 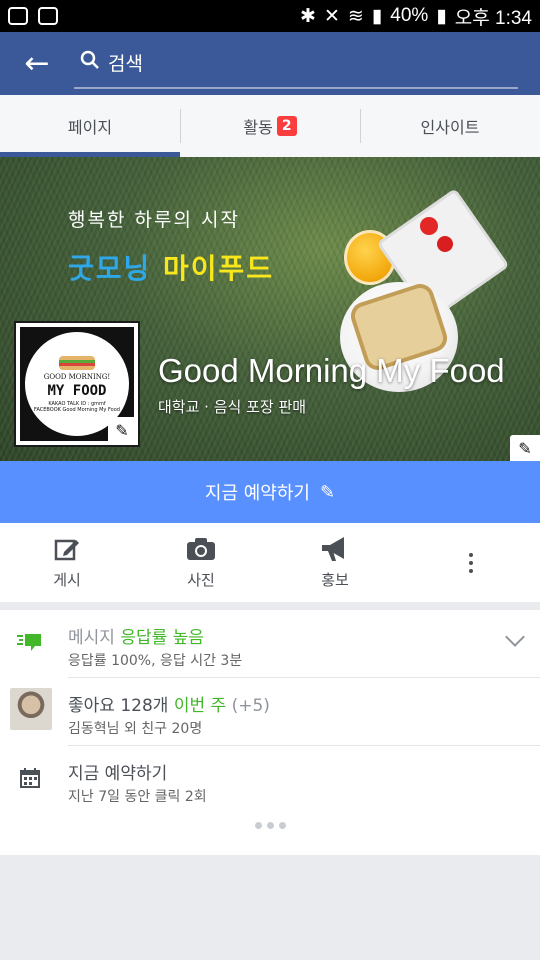 I want to click on tab-activity: 활동 2, so click(x=270, y=126).